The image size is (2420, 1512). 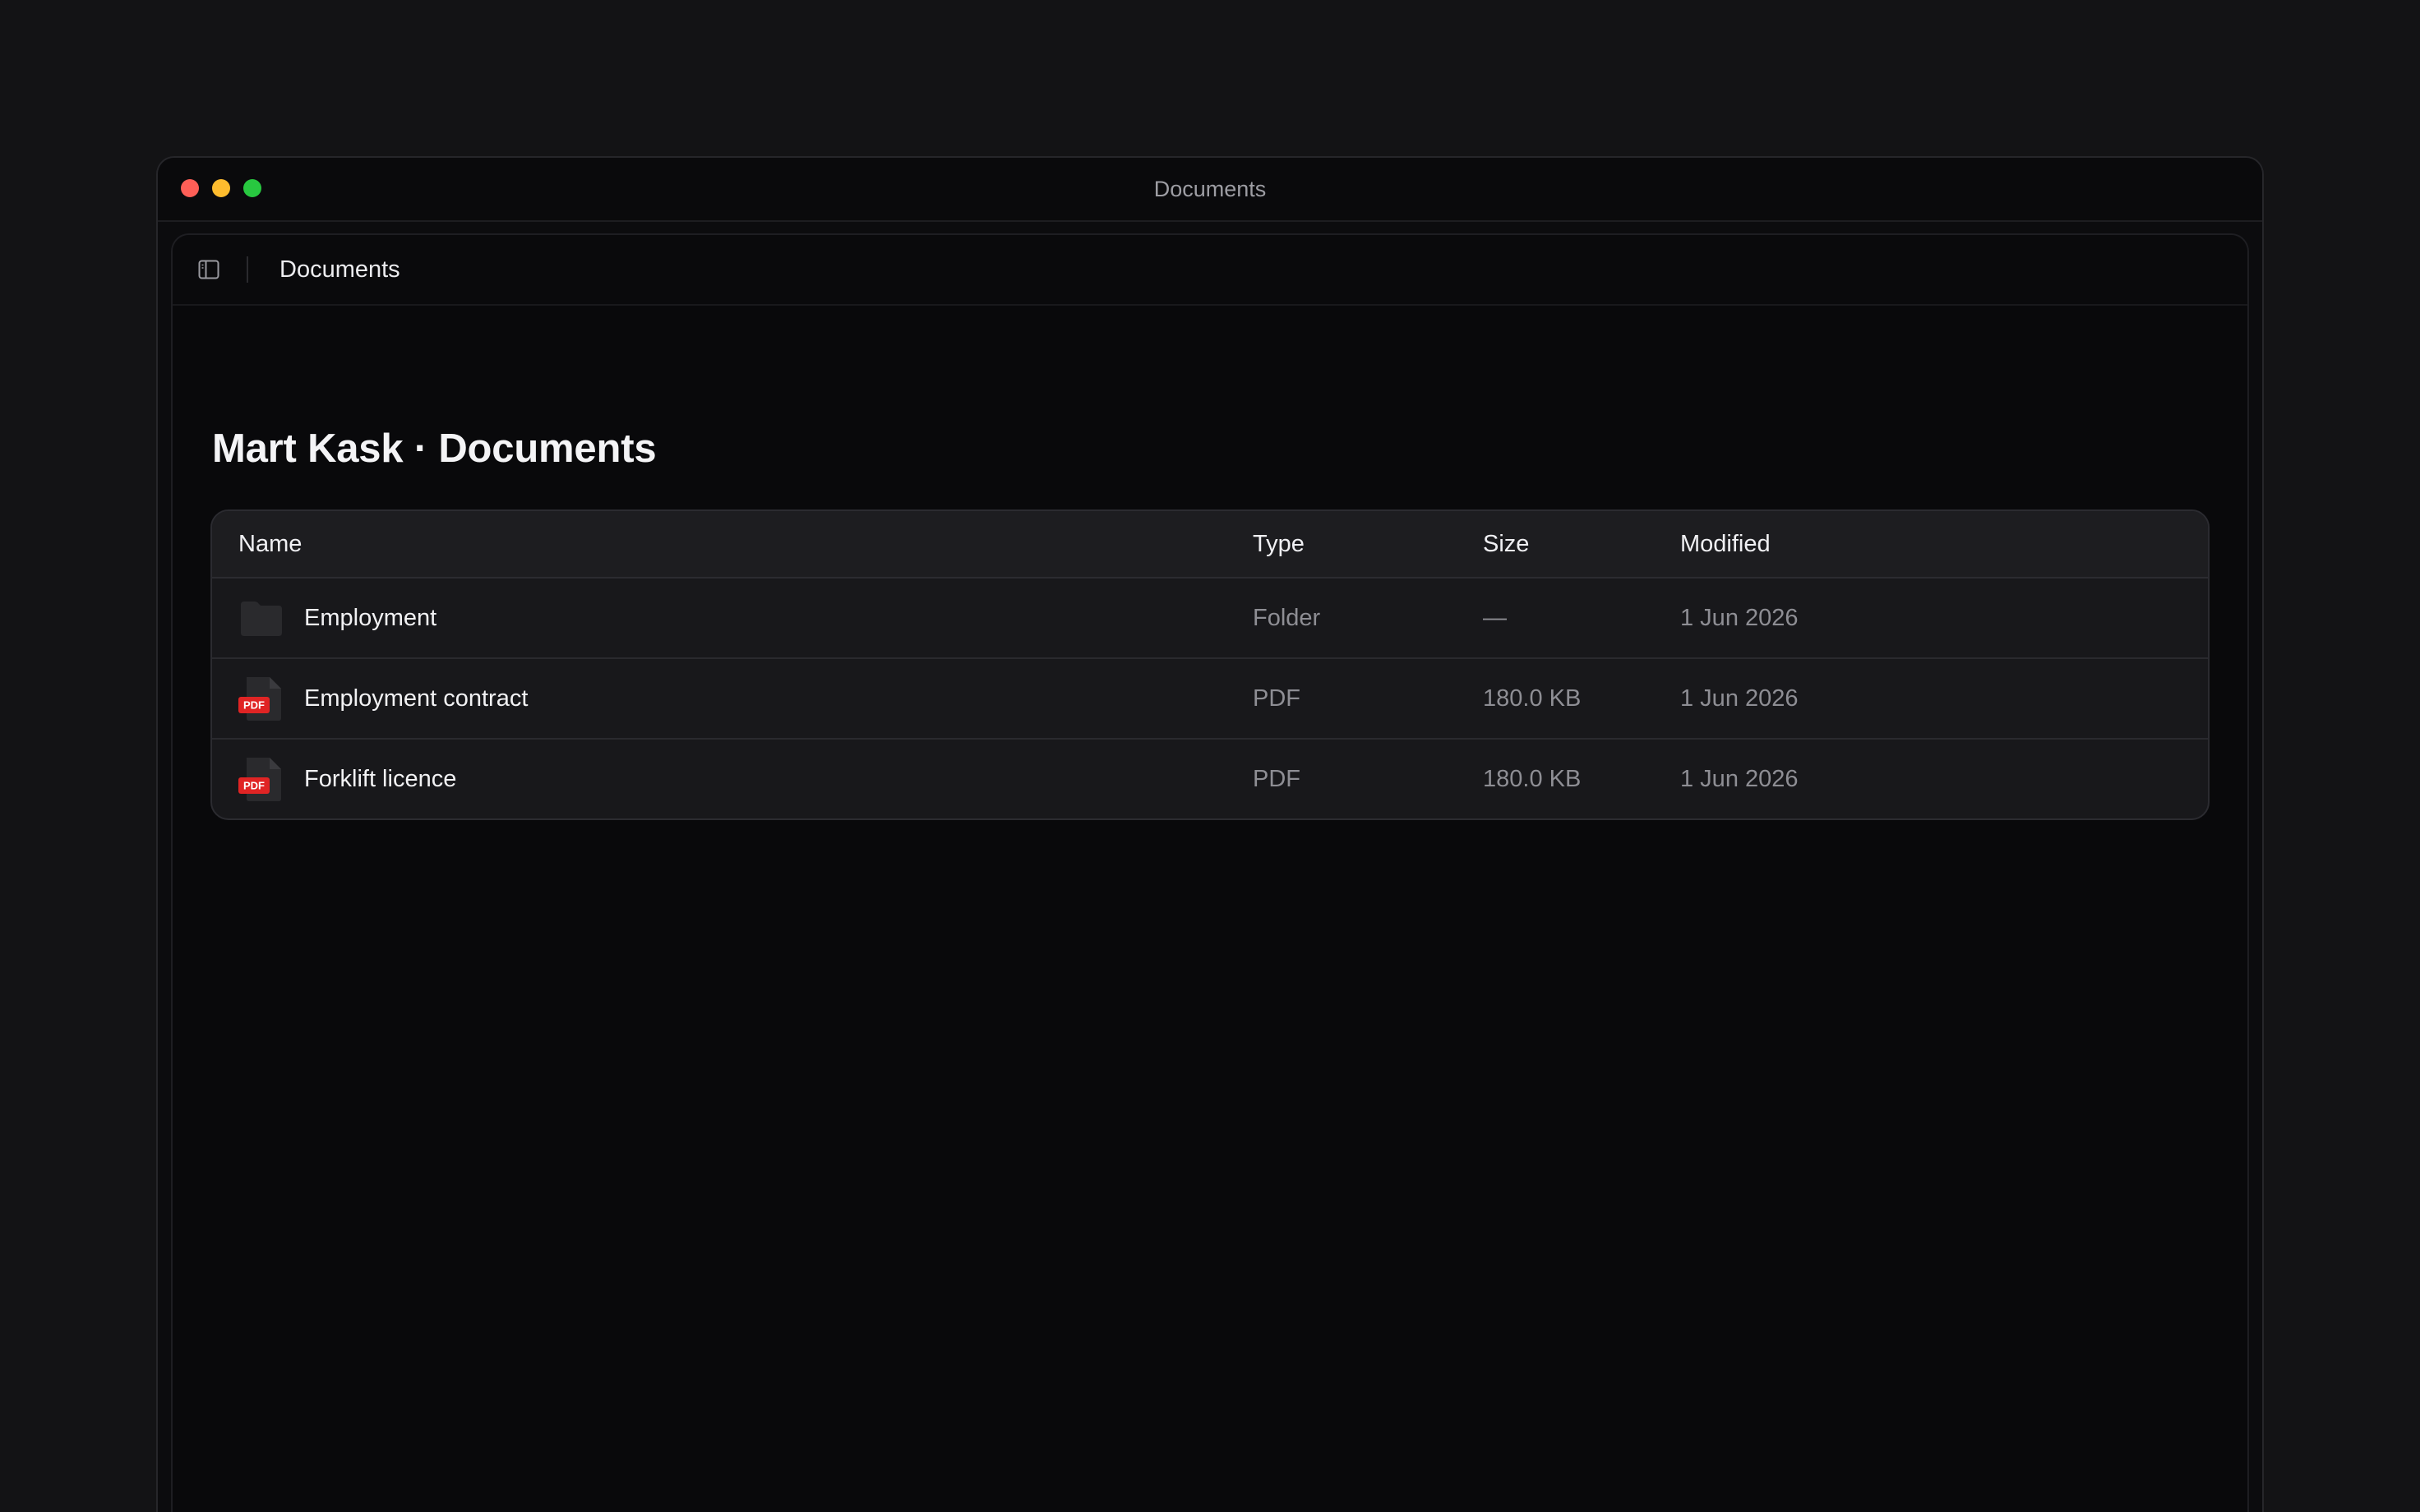 What do you see at coordinates (370, 617) in the screenshot?
I see `file-name: Employment` at bounding box center [370, 617].